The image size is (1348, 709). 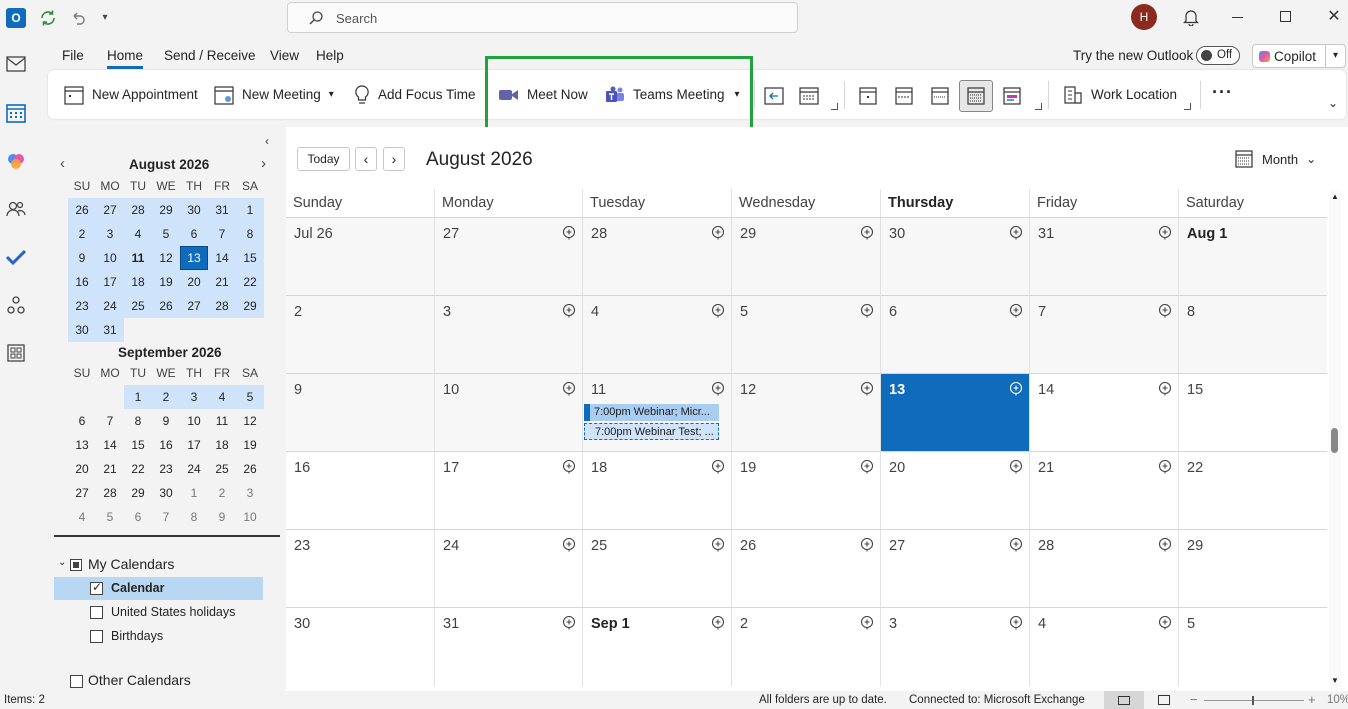 I want to click on schedule-view-icon, so click(x=1012, y=96).